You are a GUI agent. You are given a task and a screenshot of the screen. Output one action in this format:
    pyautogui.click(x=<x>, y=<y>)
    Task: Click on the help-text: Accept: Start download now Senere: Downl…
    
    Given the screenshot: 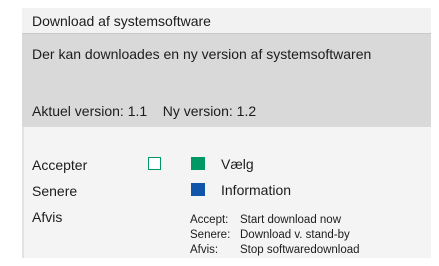 What is the action you would take?
    pyautogui.click(x=275, y=235)
    